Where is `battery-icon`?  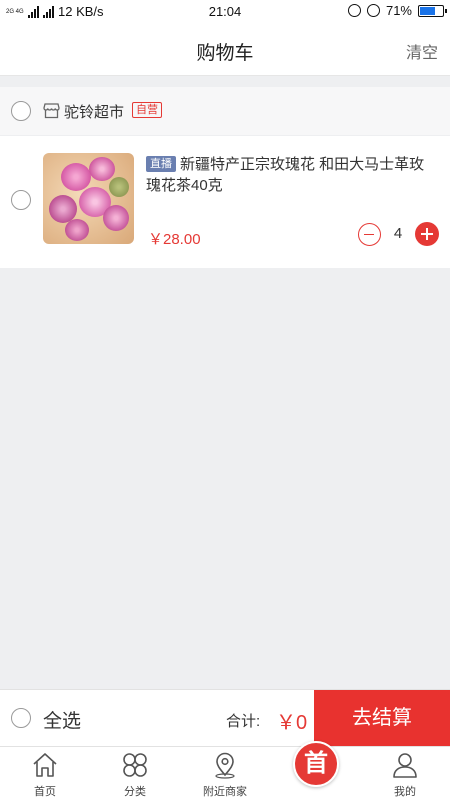 battery-icon is located at coordinates (432, 10).